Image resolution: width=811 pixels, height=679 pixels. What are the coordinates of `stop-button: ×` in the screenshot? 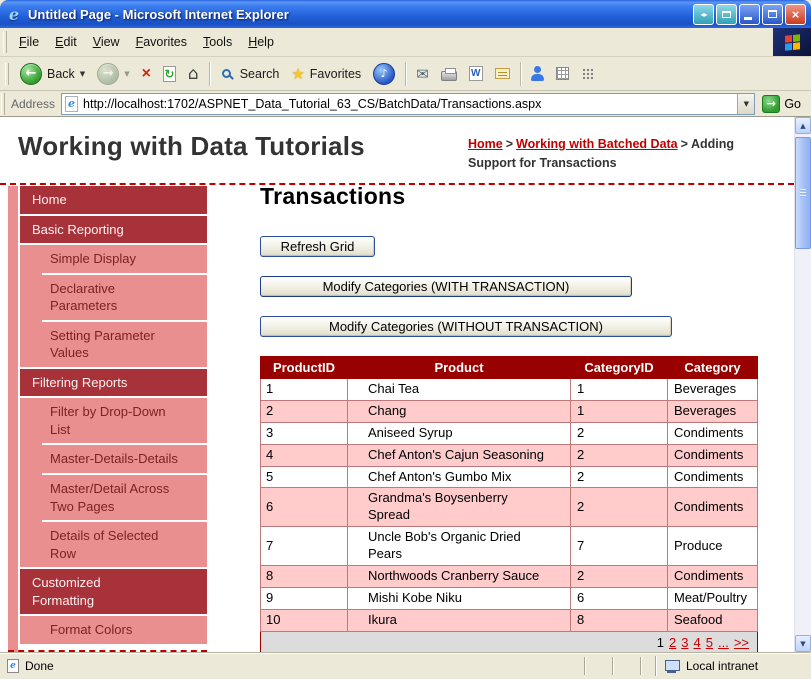 It's located at (146, 74).